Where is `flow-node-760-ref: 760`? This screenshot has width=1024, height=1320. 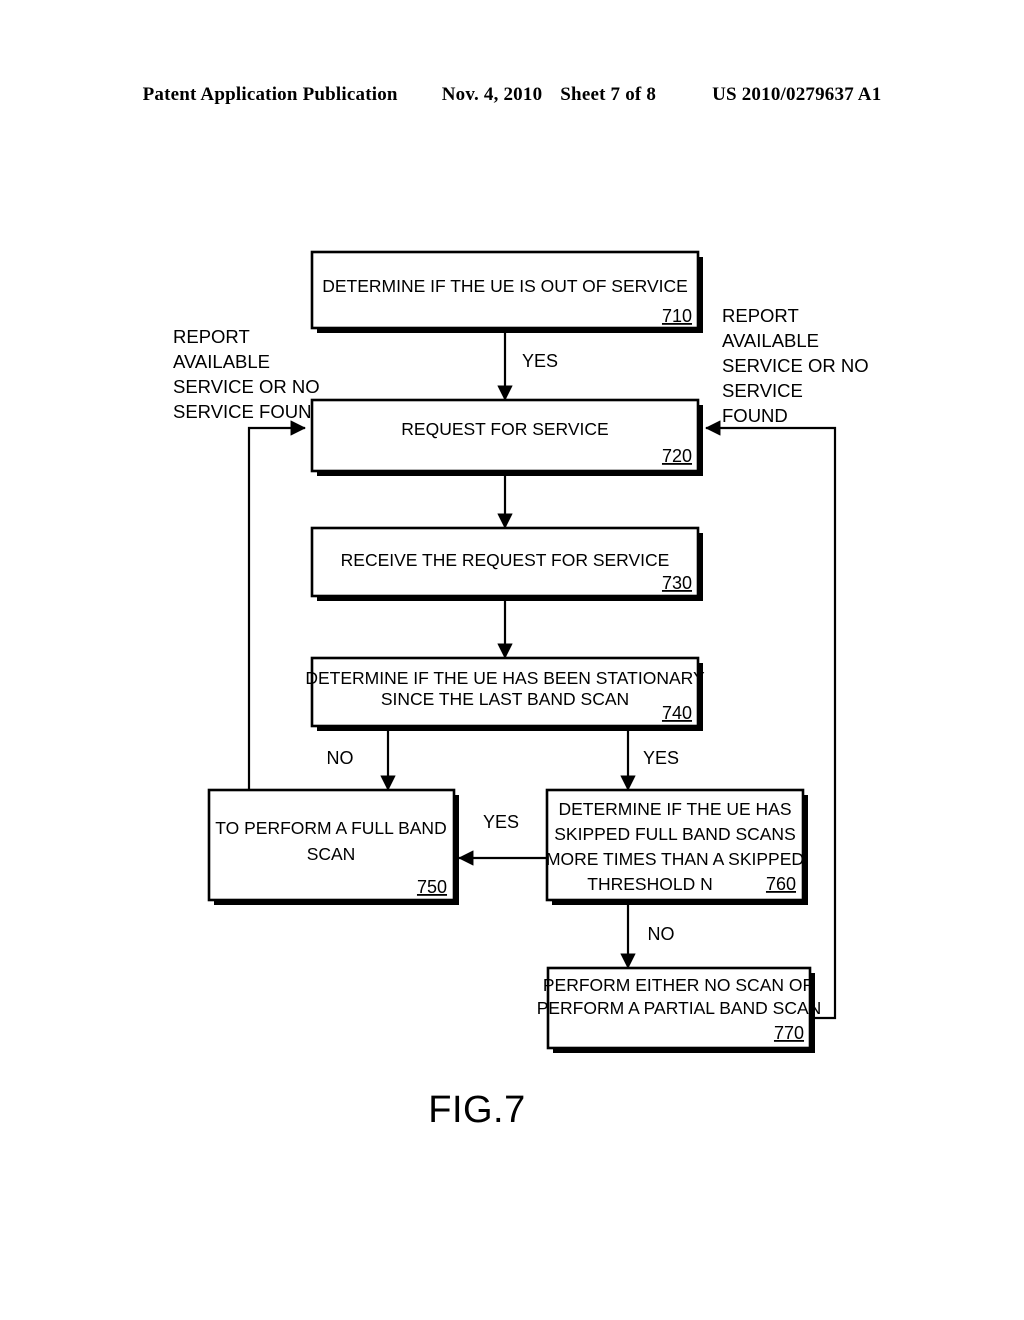 flow-node-760-ref: 760 is located at coordinates (781, 884).